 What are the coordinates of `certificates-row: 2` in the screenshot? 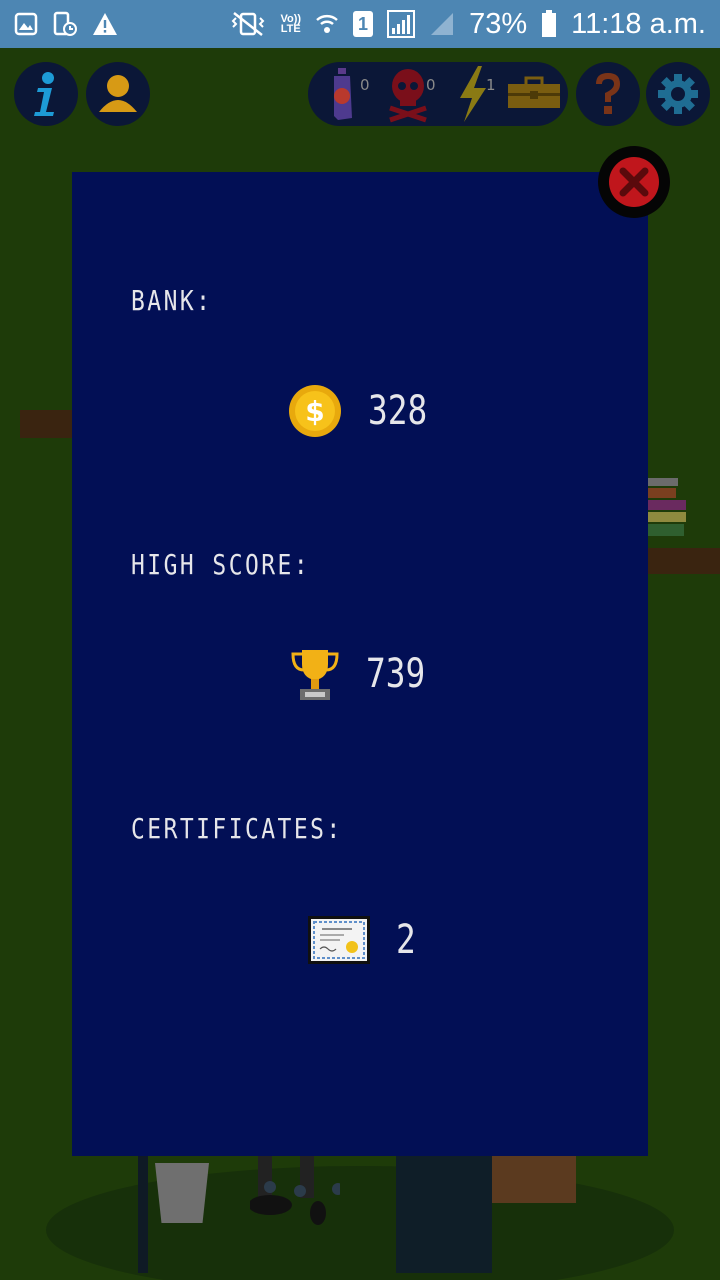 It's located at (364, 940).